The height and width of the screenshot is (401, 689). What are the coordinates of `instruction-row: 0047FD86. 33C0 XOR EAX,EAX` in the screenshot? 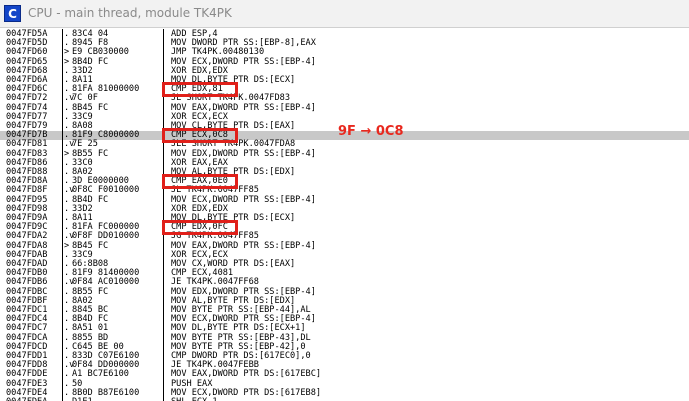 It's located at (344, 163).